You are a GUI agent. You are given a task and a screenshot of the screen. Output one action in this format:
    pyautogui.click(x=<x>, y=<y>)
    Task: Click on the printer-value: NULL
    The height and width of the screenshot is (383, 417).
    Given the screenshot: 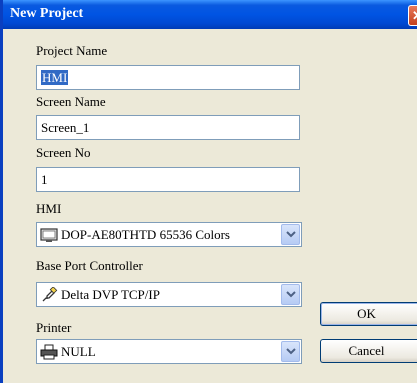 What is the action you would take?
    pyautogui.click(x=78, y=351)
    